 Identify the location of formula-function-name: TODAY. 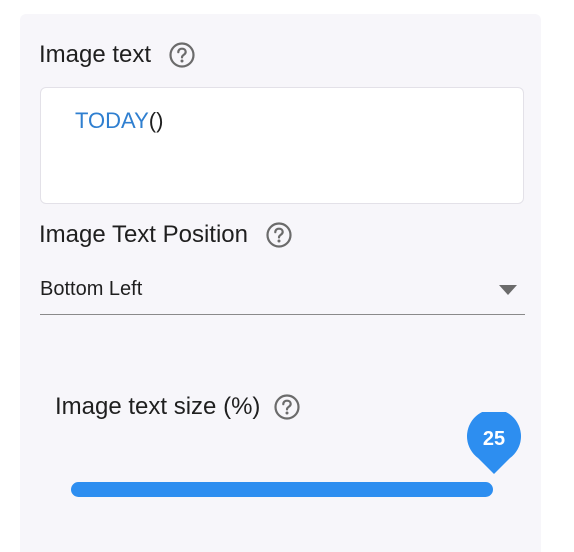
(112, 120).